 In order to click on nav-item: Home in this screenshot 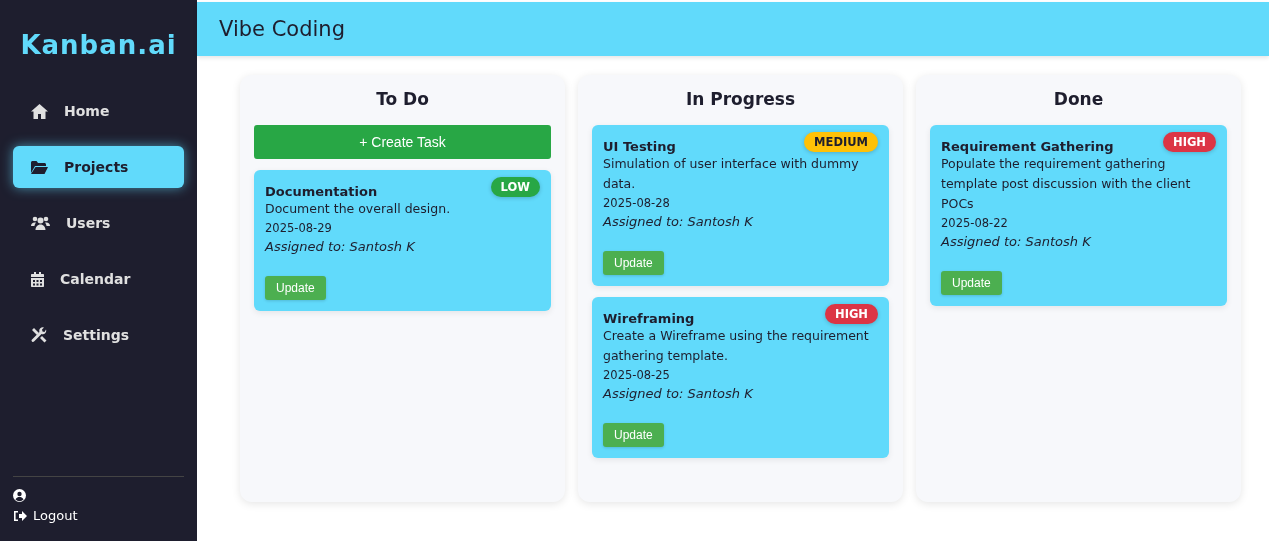, I will do `click(98, 111)`.